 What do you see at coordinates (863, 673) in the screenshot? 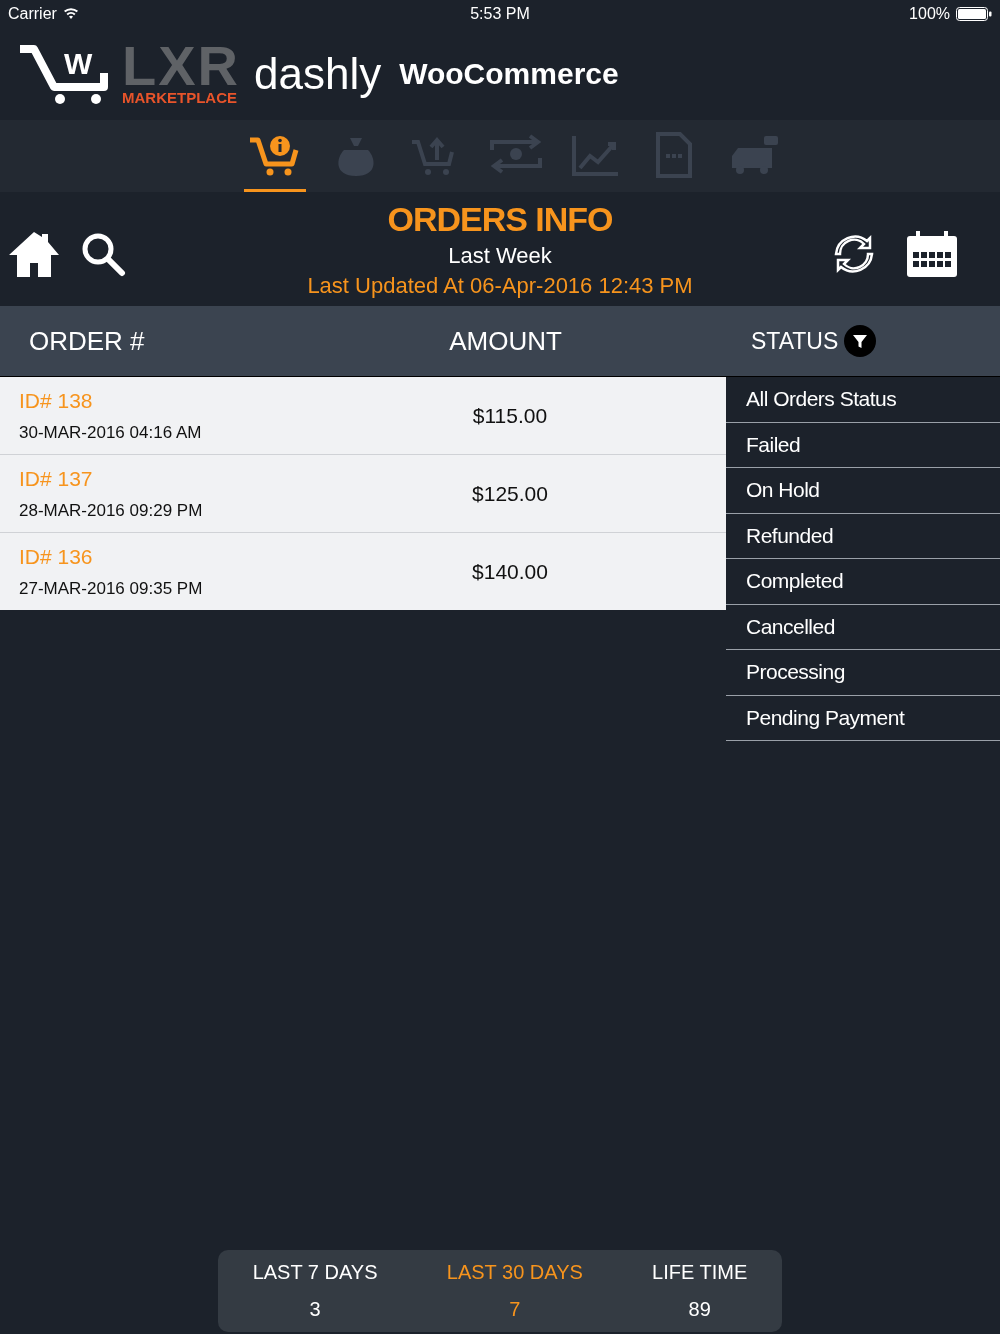
I see `status-option: Processing` at bounding box center [863, 673].